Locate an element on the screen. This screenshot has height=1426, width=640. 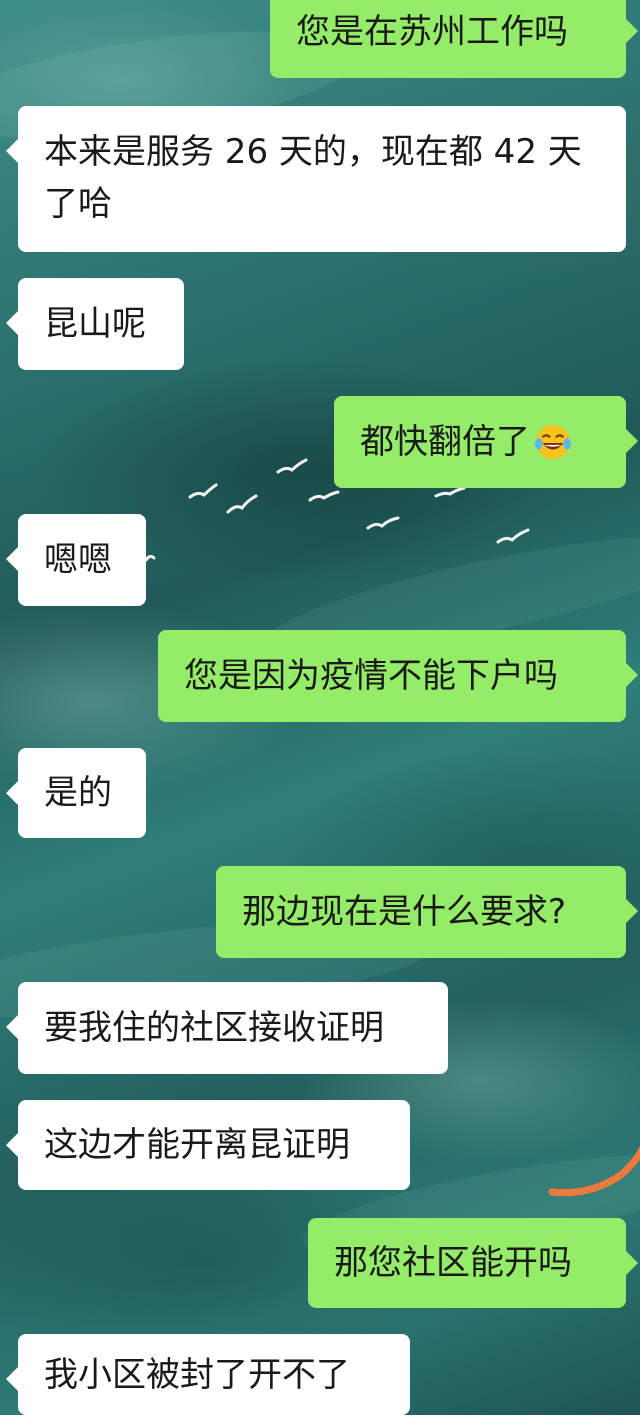
incoming-message-bubble: 嗯嗯 is located at coordinates (76, 560).